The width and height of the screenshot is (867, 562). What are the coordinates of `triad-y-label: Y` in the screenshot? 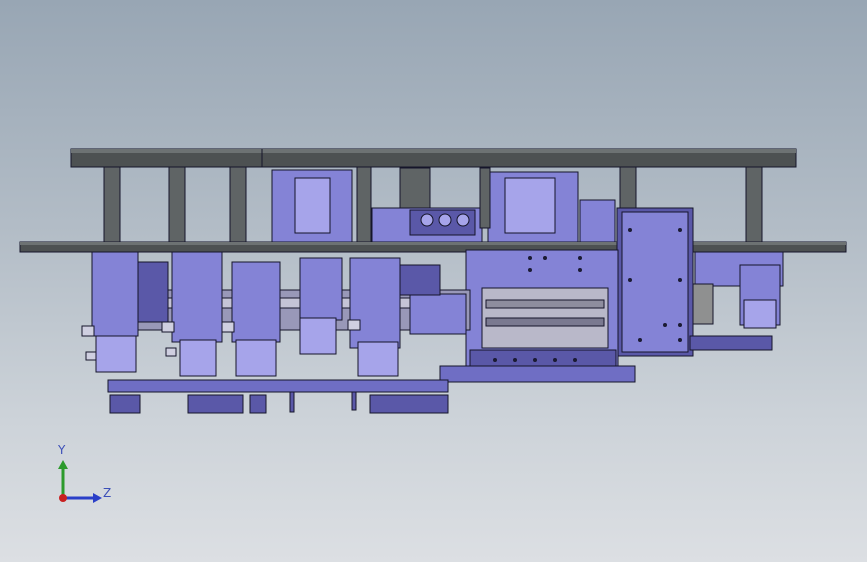 It's located at (62, 450).